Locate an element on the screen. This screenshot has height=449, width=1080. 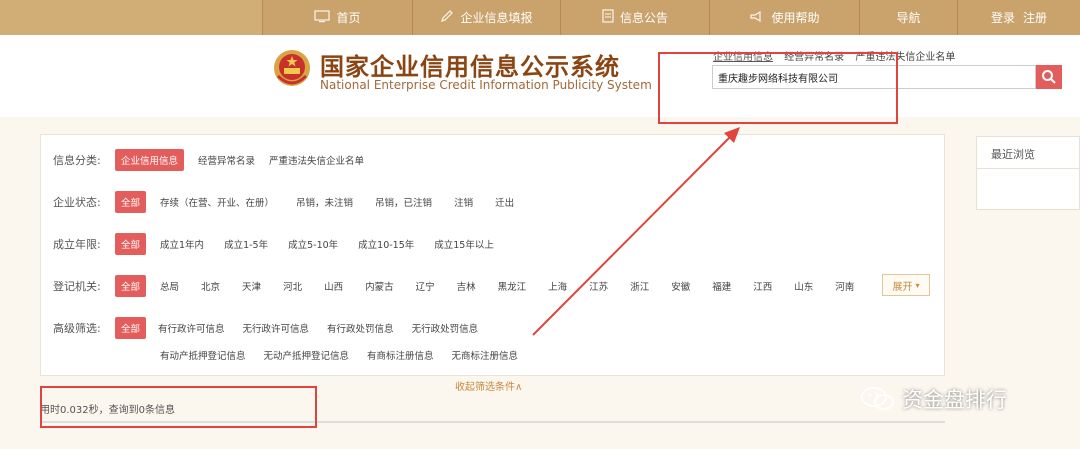
watermark-text: 资金盘排行 is located at coordinates (954, 400).